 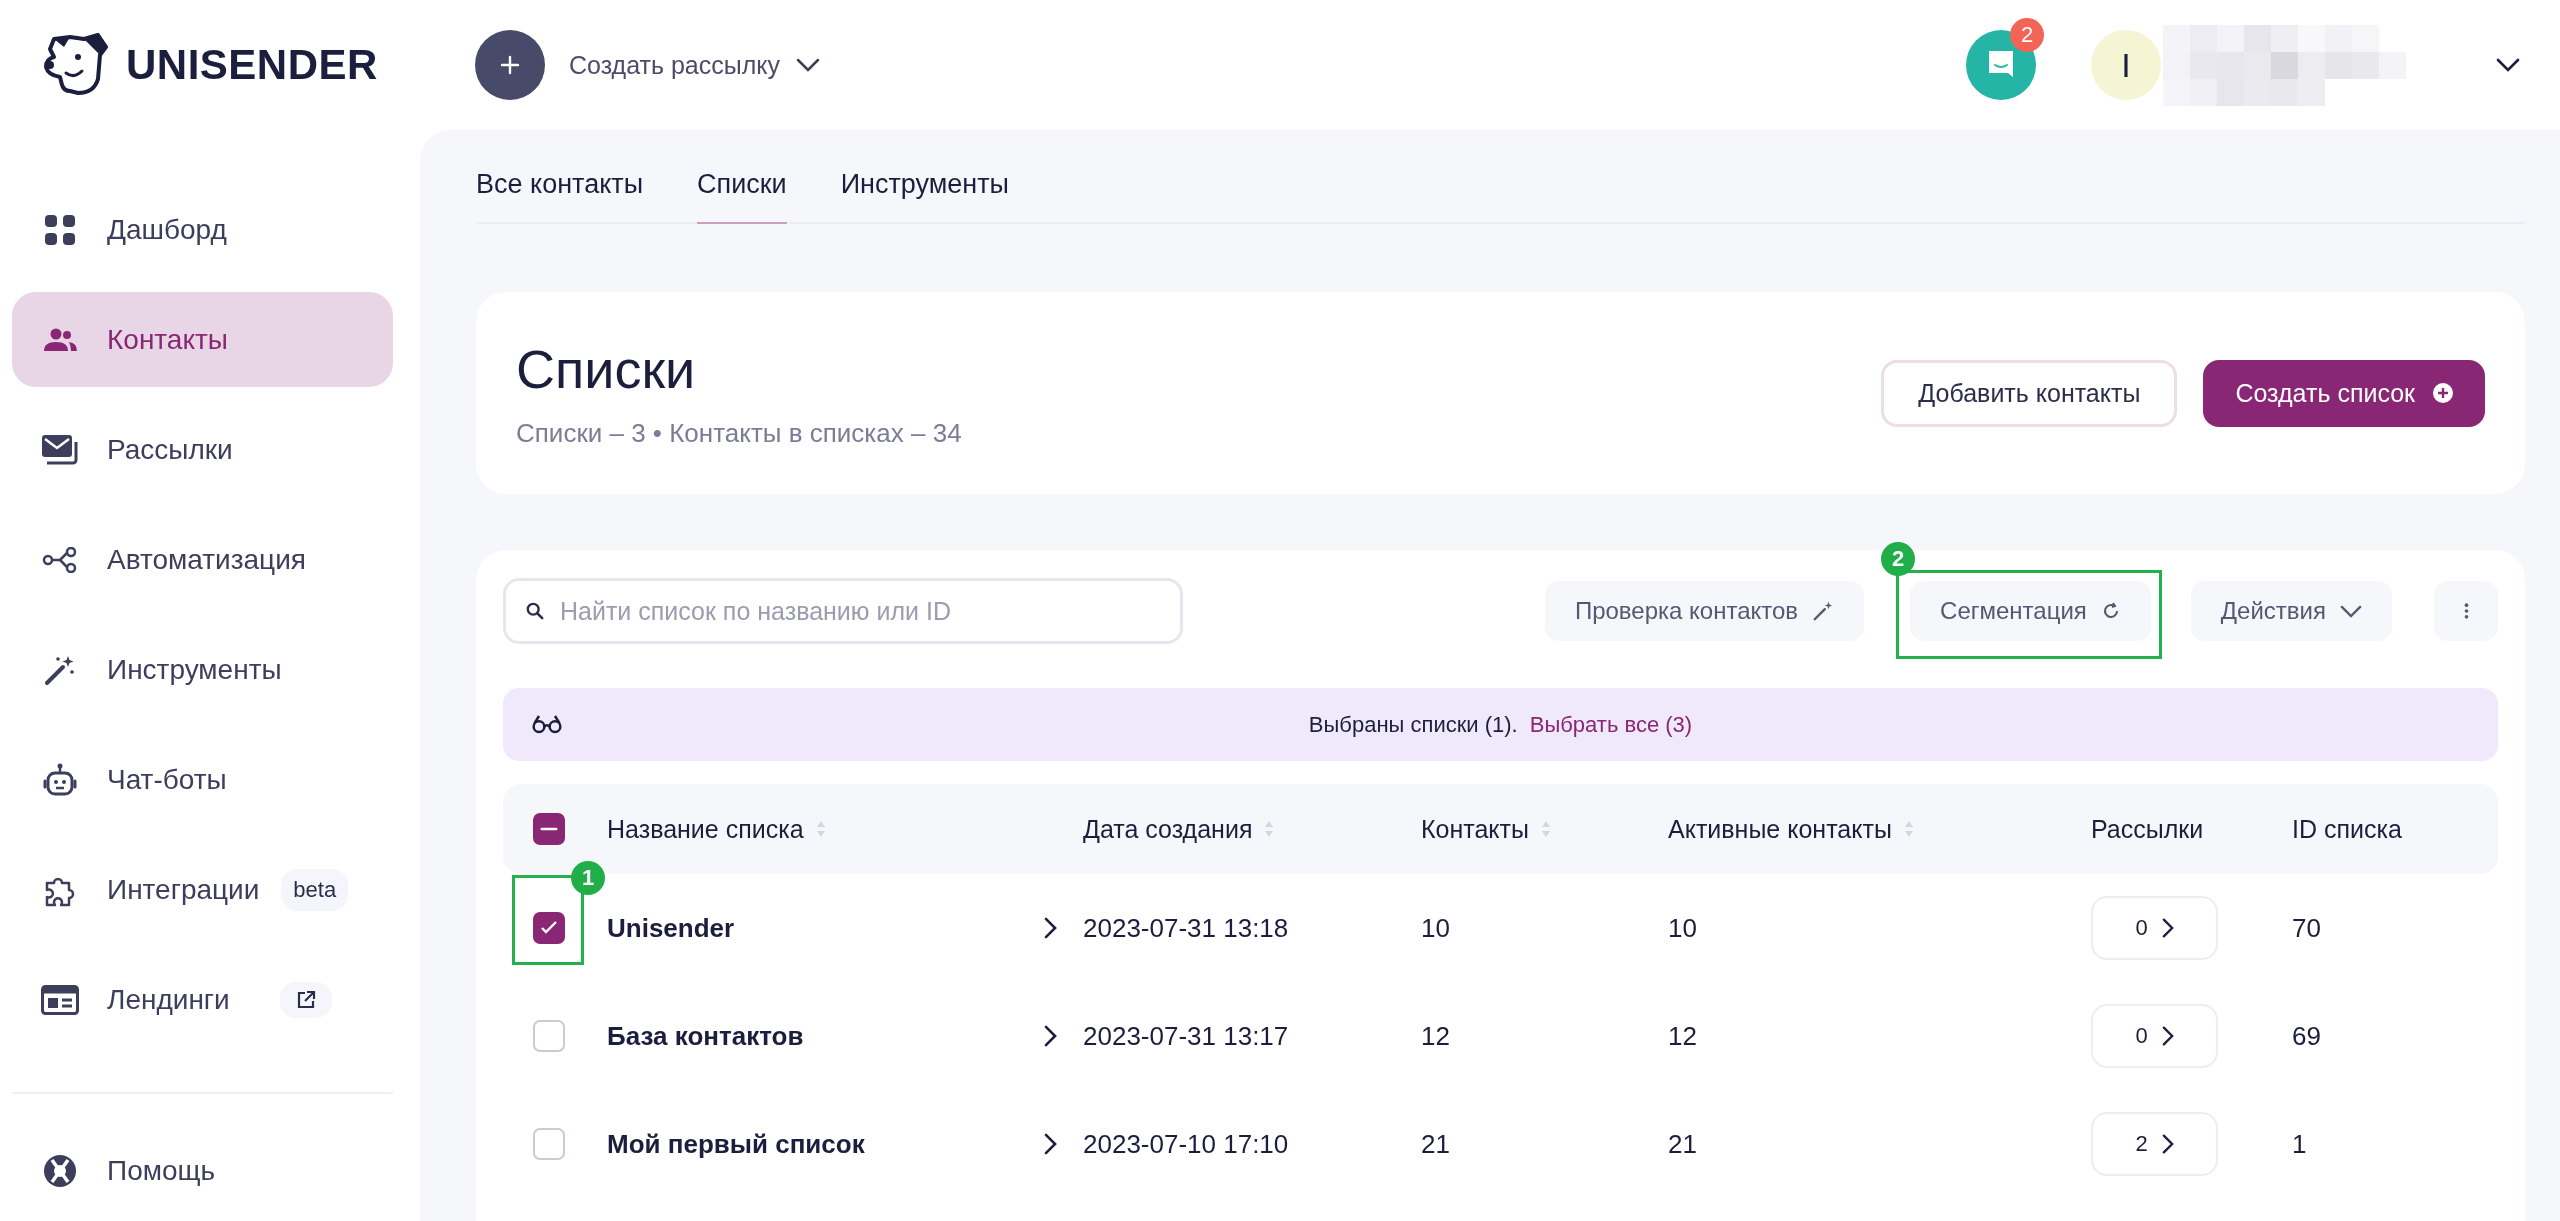 I want to click on column-header: Активные контакты, so click(x=1780, y=829).